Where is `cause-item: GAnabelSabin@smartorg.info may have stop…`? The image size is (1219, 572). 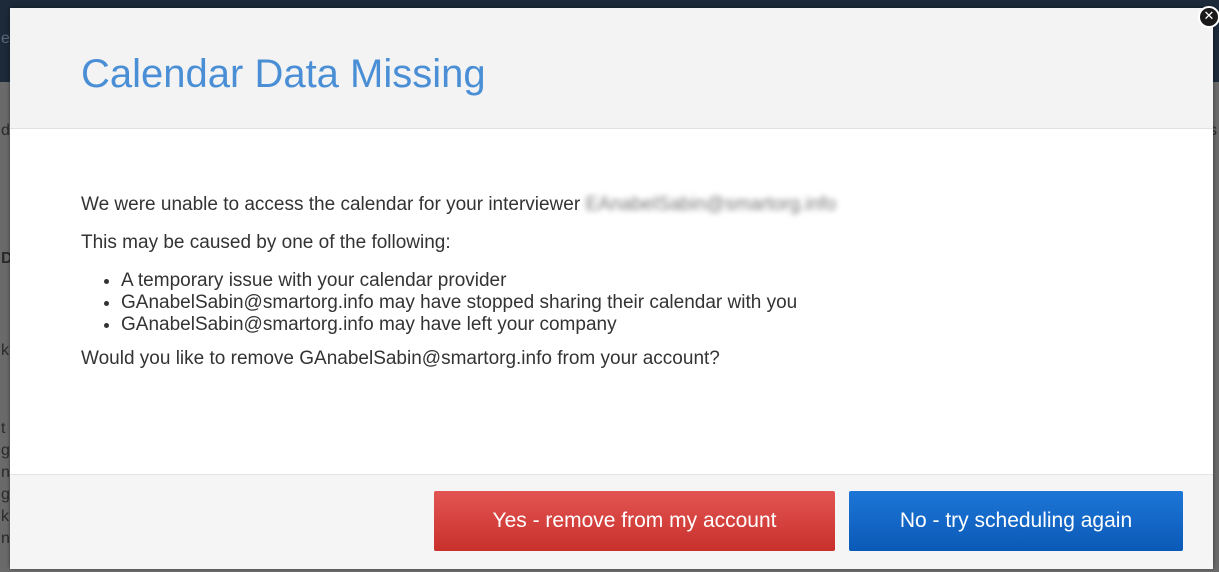 cause-item: GAnabelSabin@smartorg.info may have stop… is located at coordinates (641, 303).